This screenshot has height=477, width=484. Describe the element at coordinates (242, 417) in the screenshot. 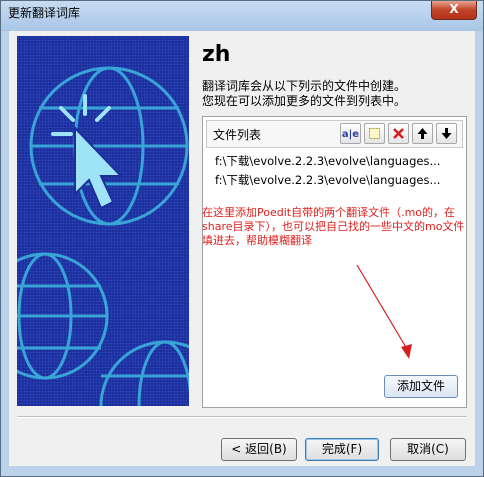

I see `footer-divider` at that location.